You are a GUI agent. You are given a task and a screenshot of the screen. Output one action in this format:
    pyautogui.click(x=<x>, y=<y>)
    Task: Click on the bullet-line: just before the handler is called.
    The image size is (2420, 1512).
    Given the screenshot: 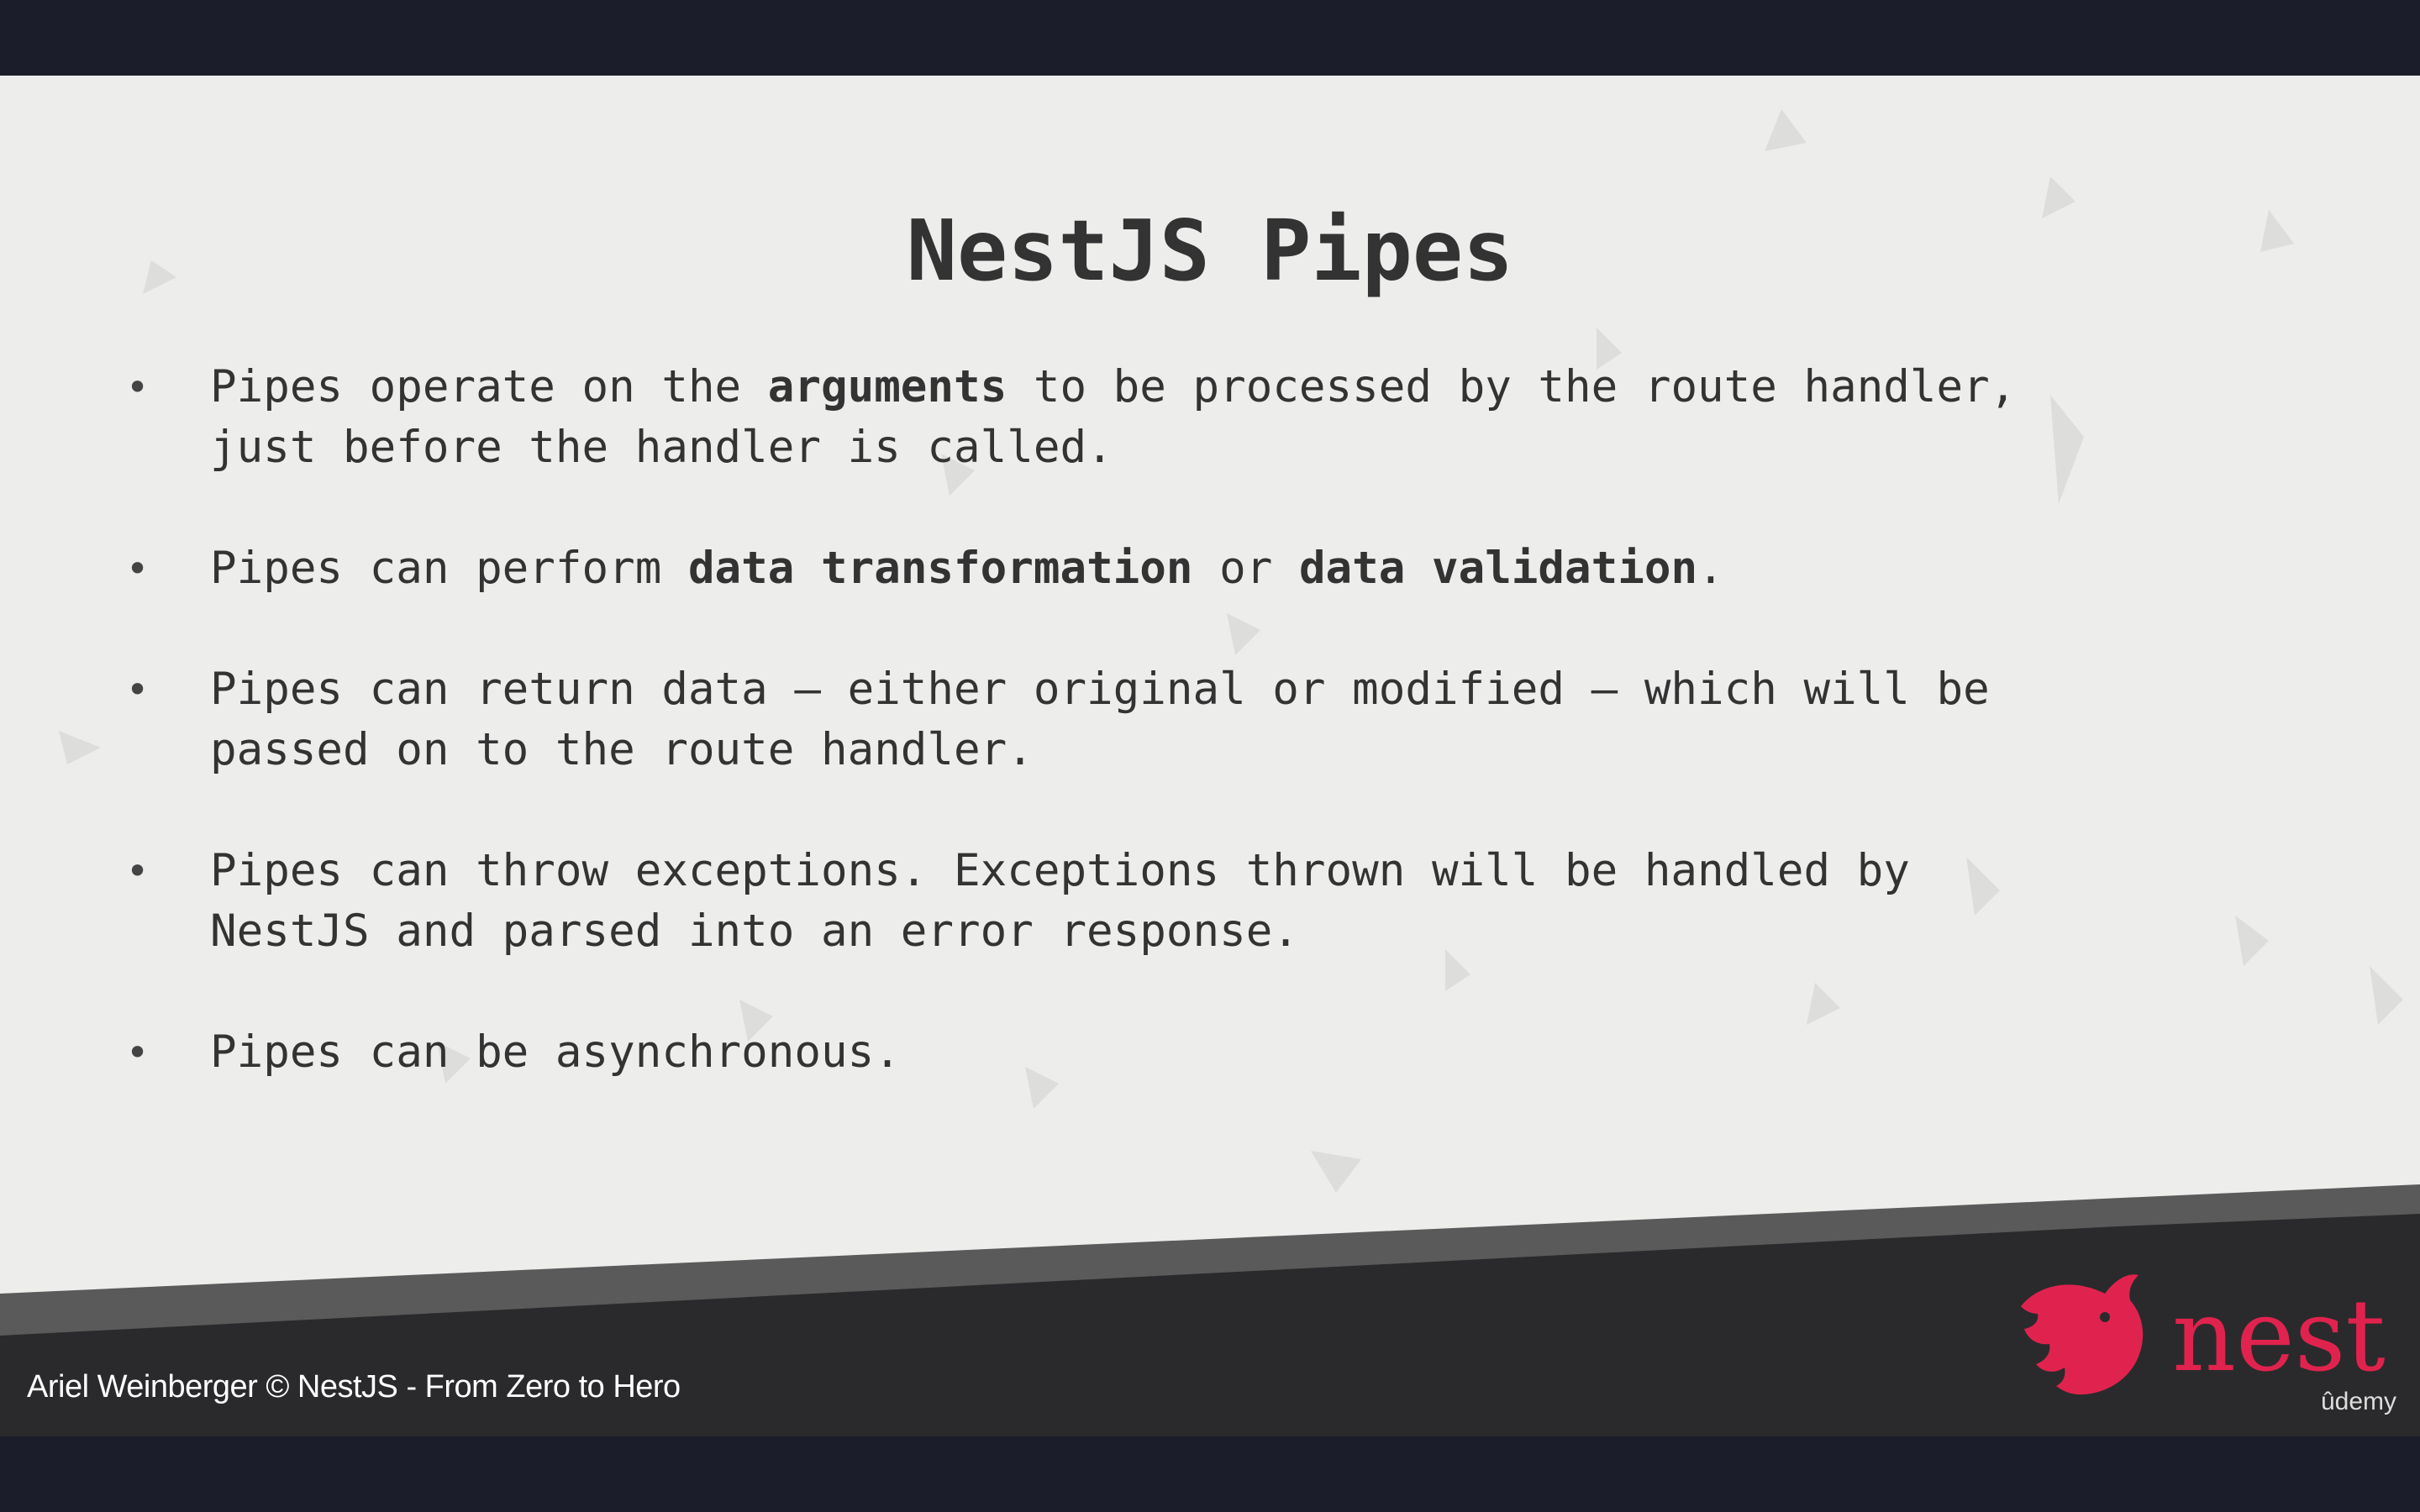 What is the action you would take?
    pyautogui.click(x=1269, y=447)
    